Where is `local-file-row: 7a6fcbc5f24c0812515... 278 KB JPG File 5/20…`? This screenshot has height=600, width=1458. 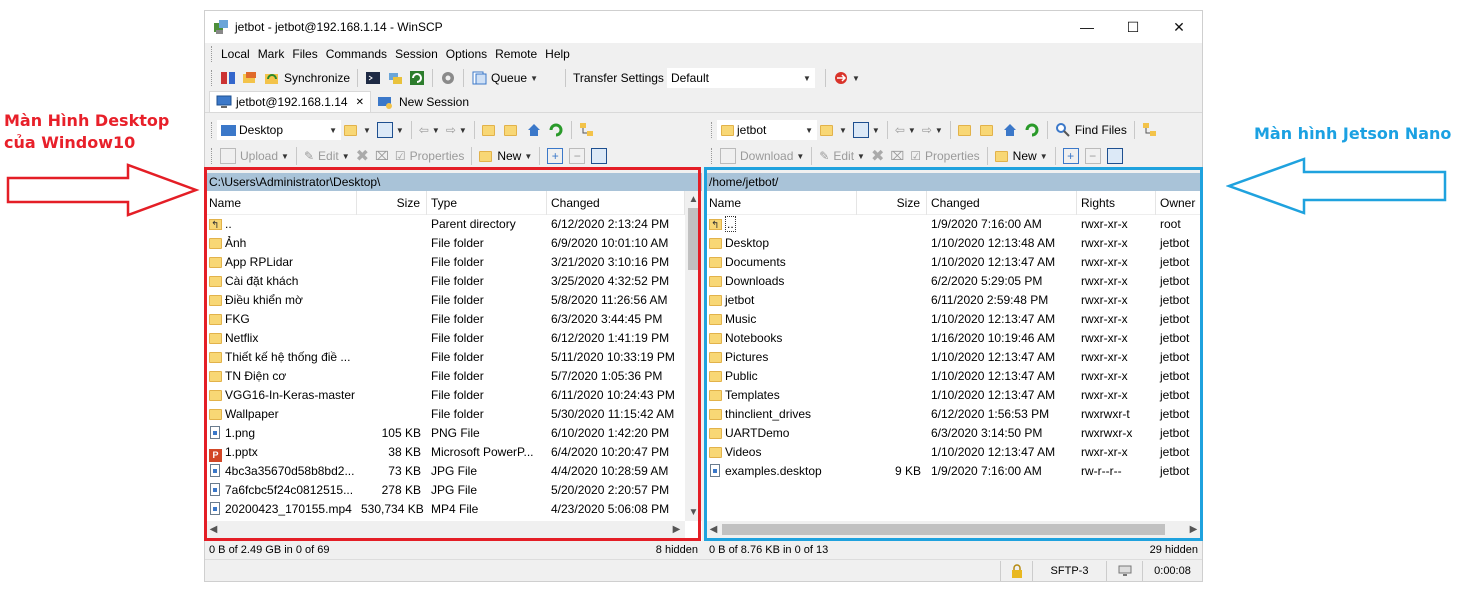
local-file-row: 7a6fcbc5f24c0812515... 278 KB JPG File 5/20… is located at coordinates (453, 490).